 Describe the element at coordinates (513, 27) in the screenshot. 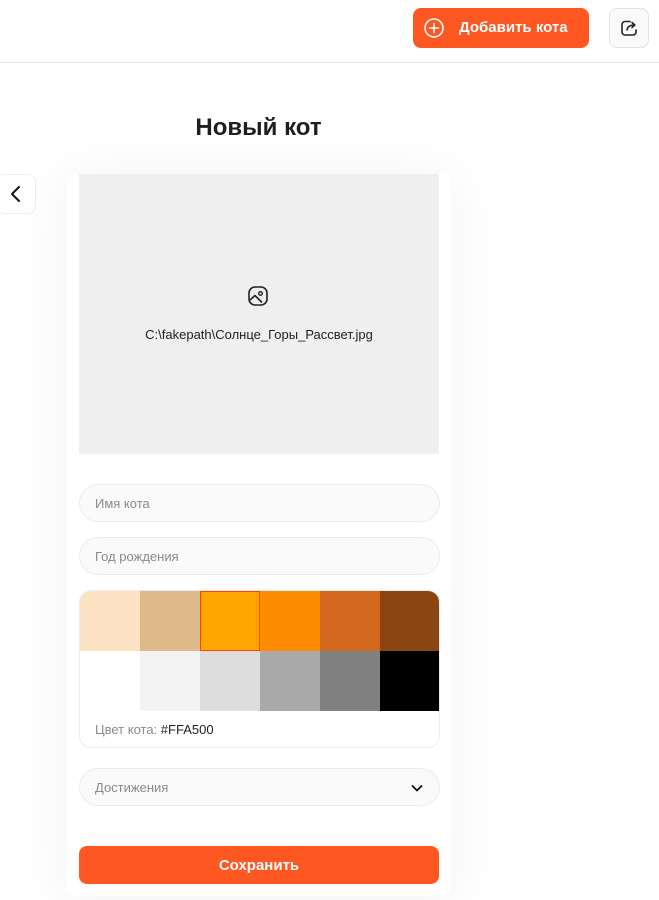

I see `add-cat-label: Добавить кота` at that location.